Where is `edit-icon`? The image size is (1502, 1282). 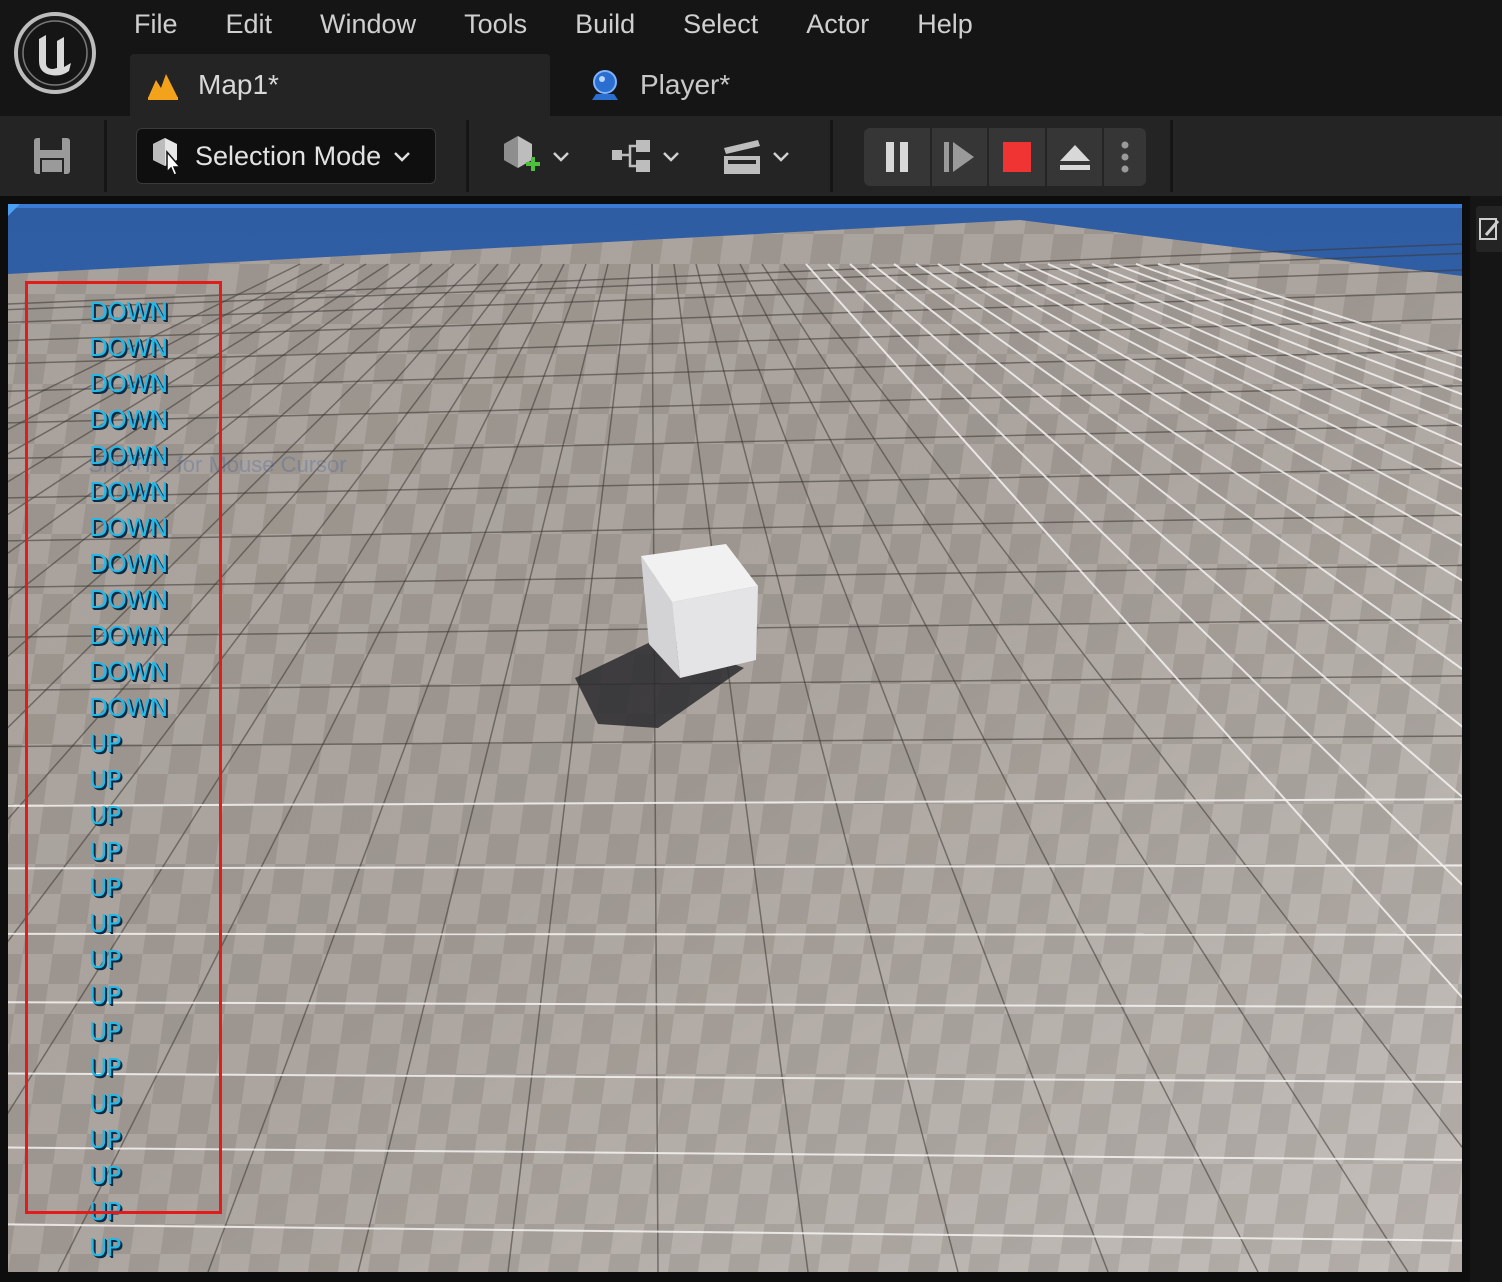 edit-icon is located at coordinates (1489, 229).